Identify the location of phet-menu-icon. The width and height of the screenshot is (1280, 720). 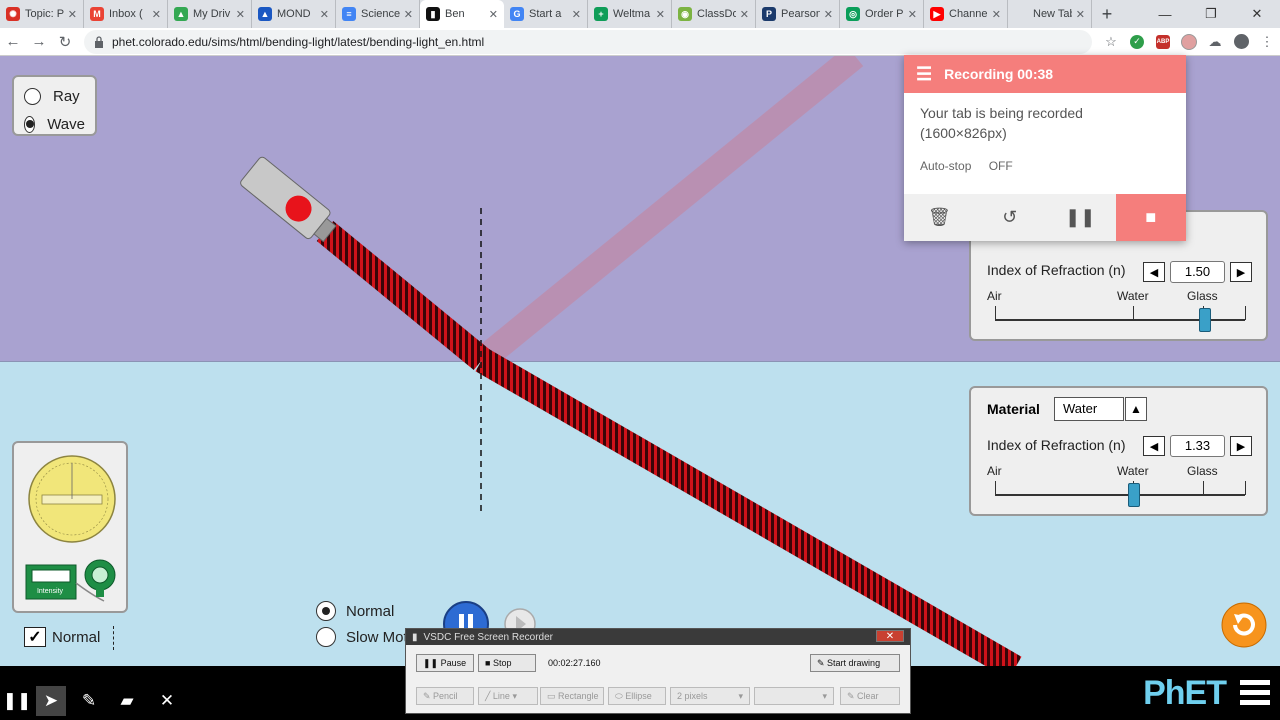
(1255, 693).